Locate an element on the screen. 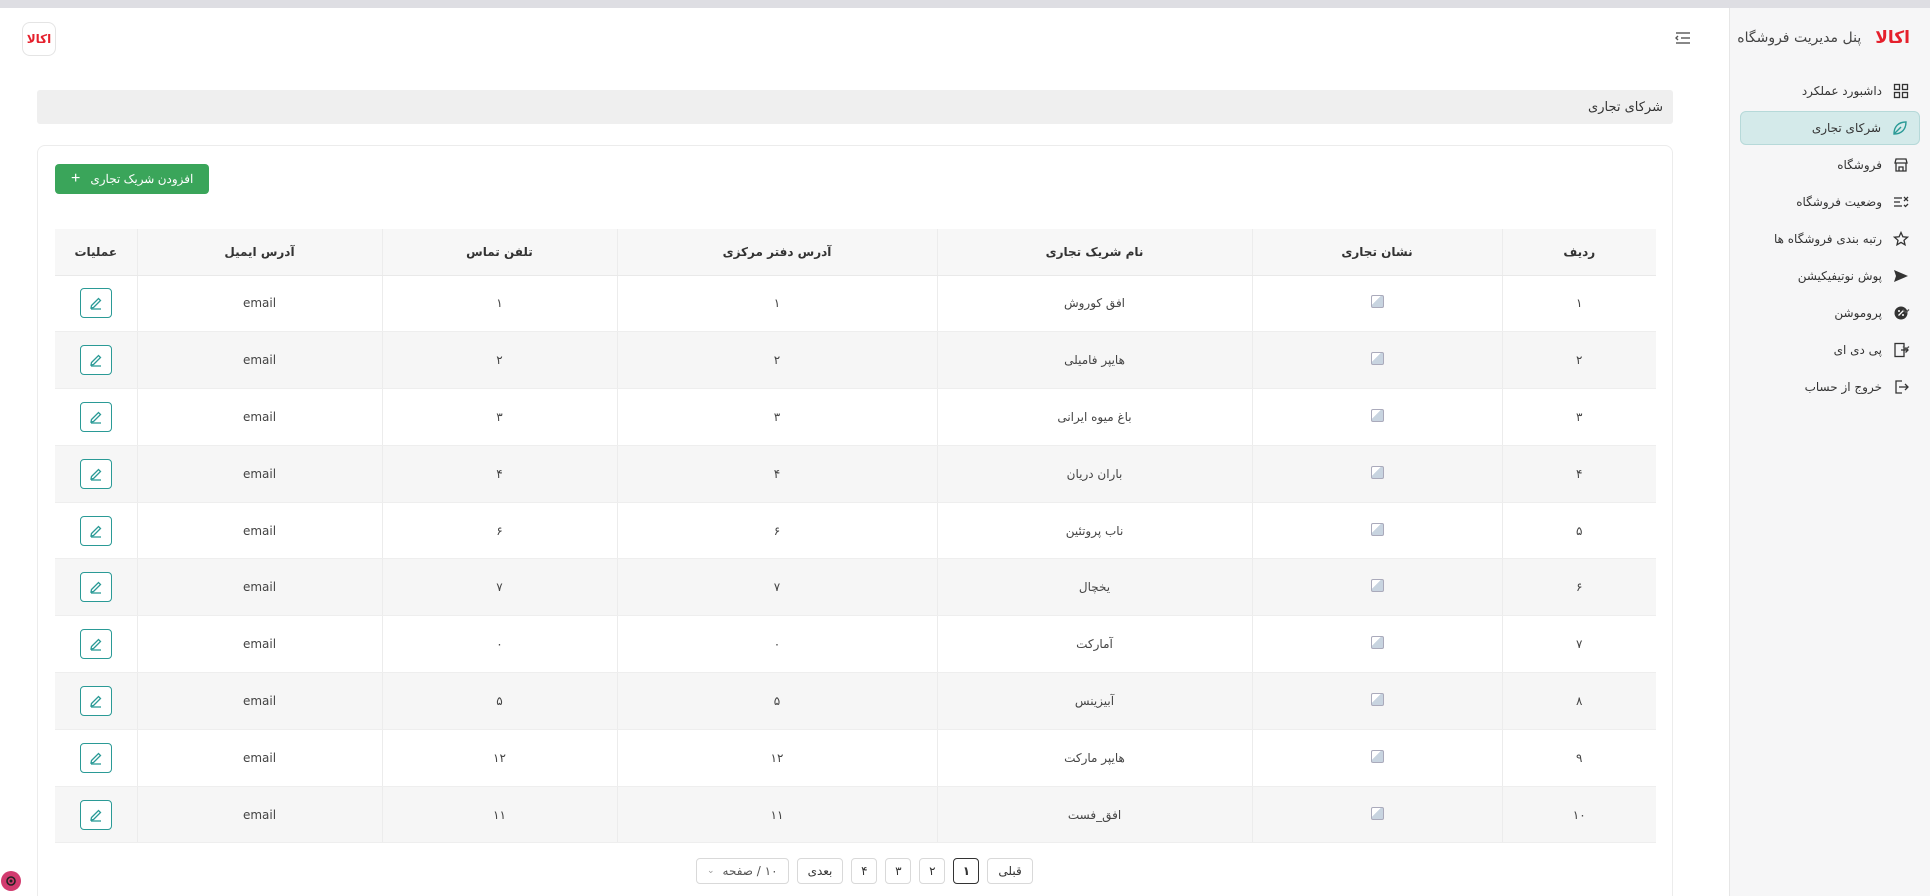 This screenshot has height=896, width=1930. leaf-icon is located at coordinates (1900, 128).